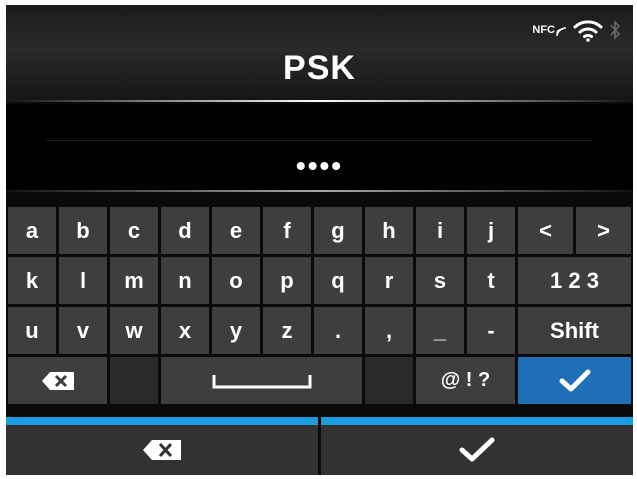  Describe the element at coordinates (543, 30) in the screenshot. I see `nfc-label: NFC` at that location.